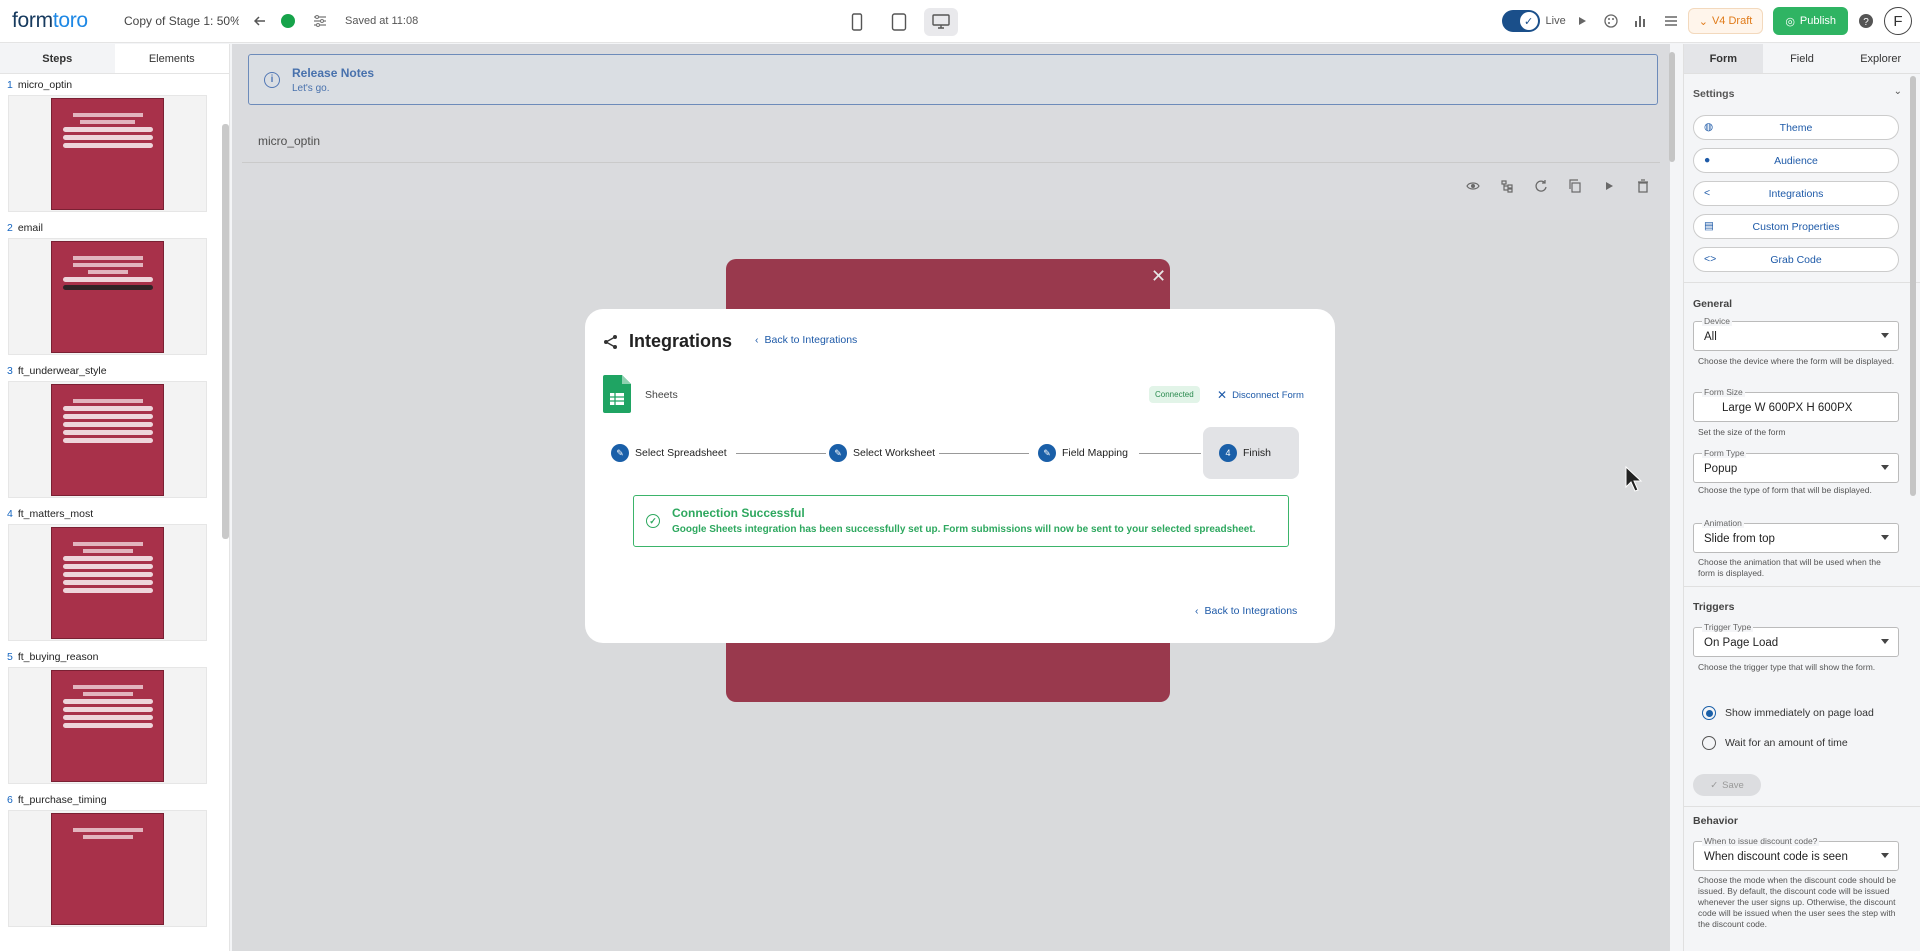 This screenshot has height=951, width=1920. What do you see at coordinates (1709, 226) in the screenshot?
I see `table-icon: ▤` at bounding box center [1709, 226].